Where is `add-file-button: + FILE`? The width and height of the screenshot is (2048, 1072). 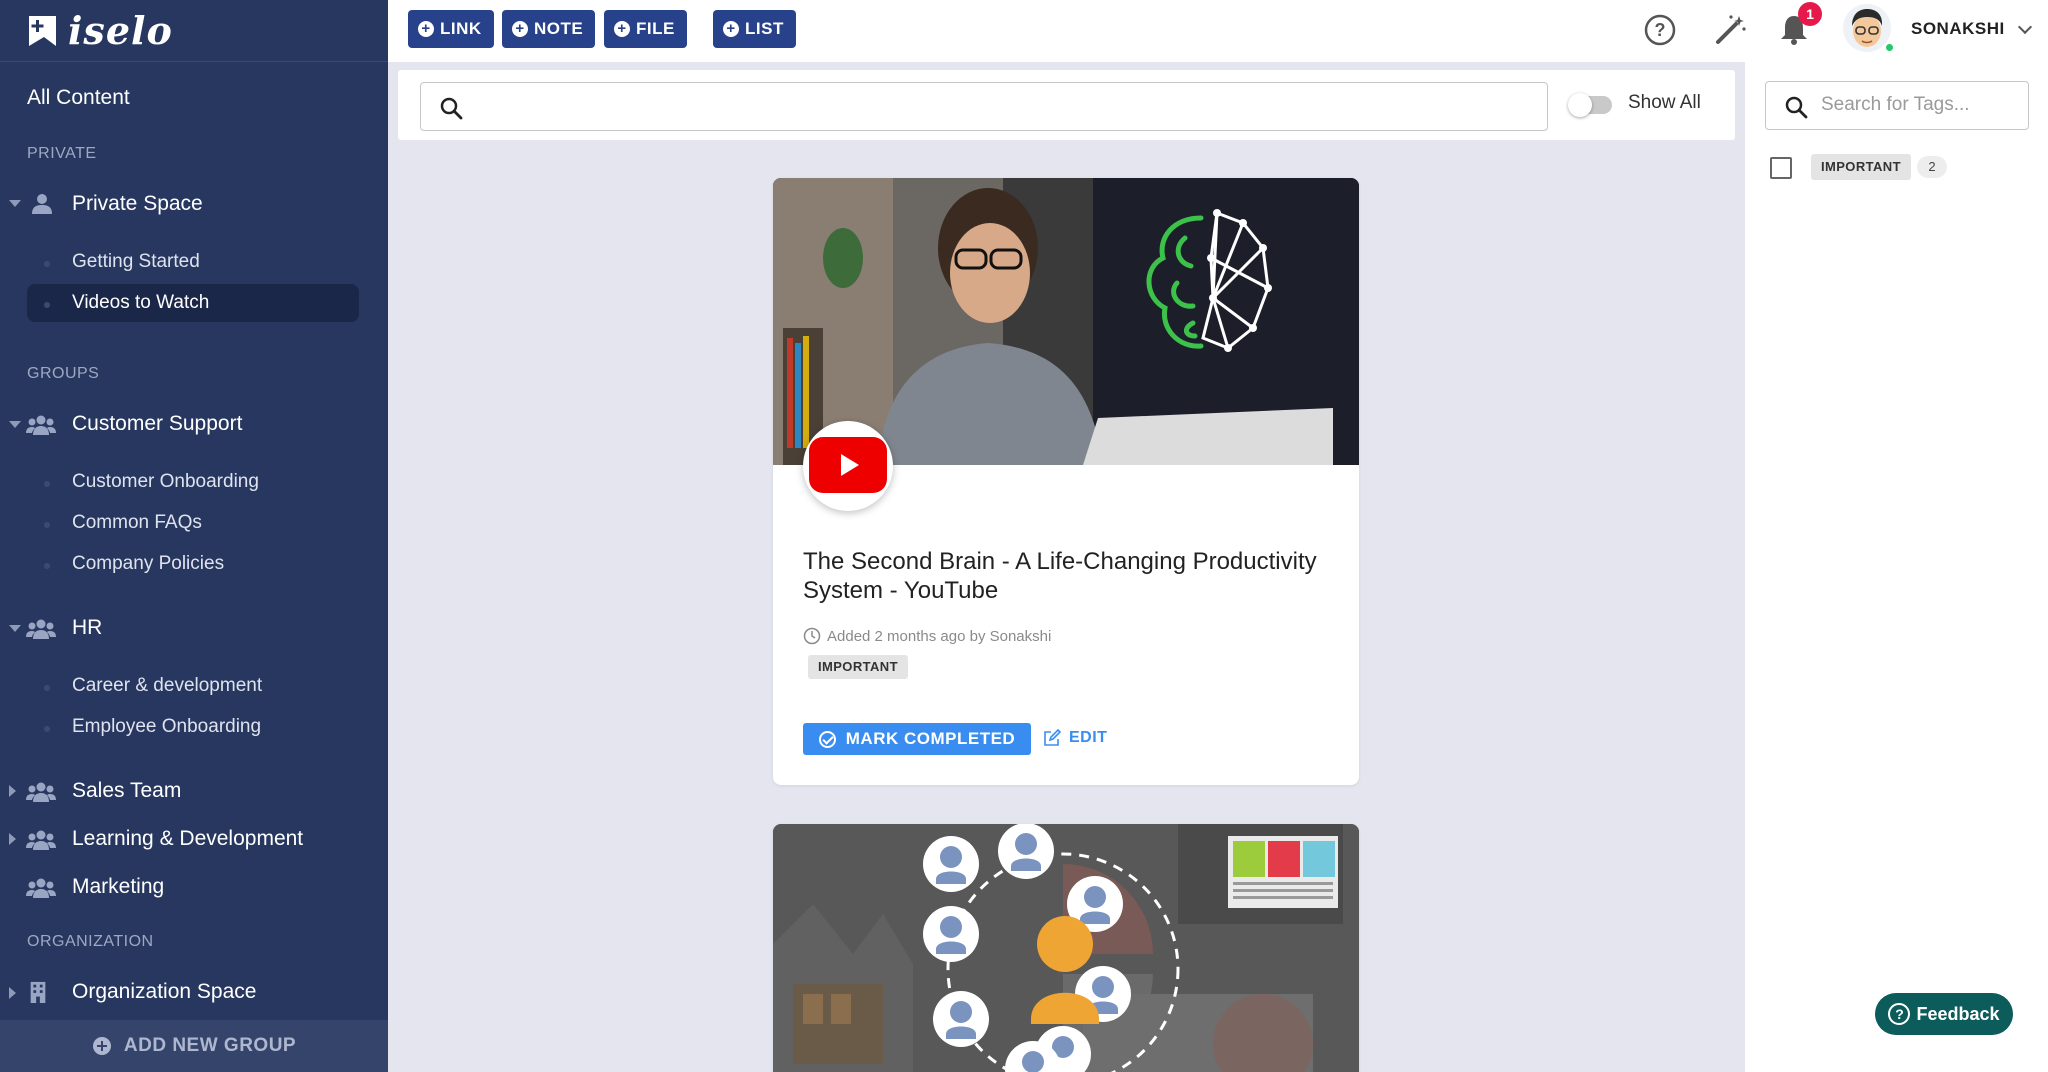
add-file-button: + FILE is located at coordinates (645, 29).